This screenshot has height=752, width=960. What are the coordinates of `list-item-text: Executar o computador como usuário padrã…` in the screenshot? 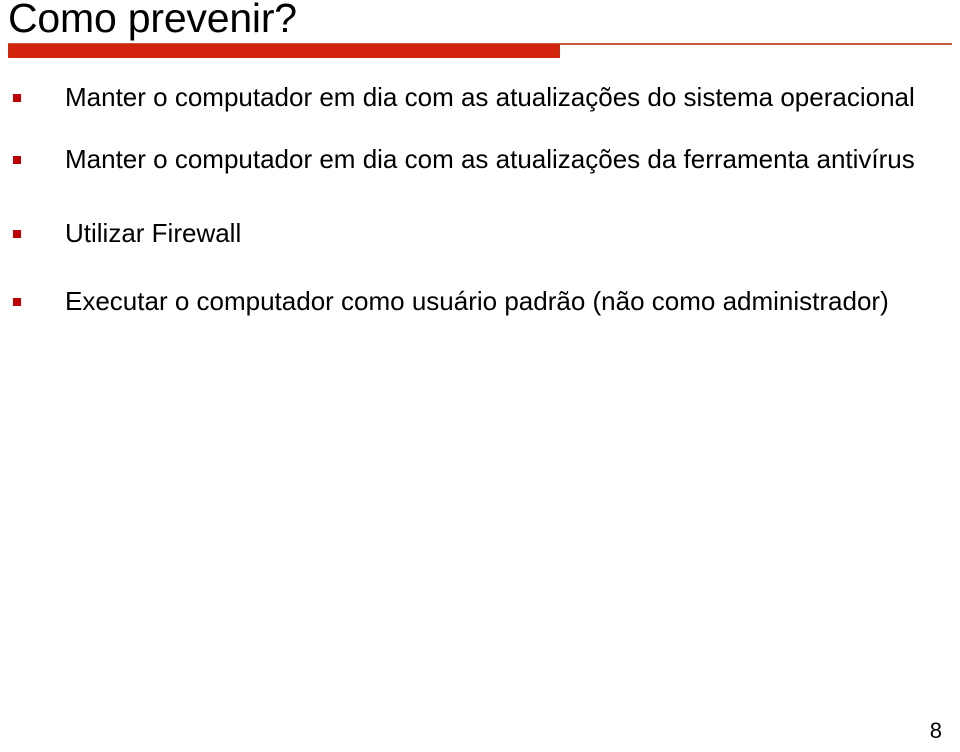 It's located at (477, 301).